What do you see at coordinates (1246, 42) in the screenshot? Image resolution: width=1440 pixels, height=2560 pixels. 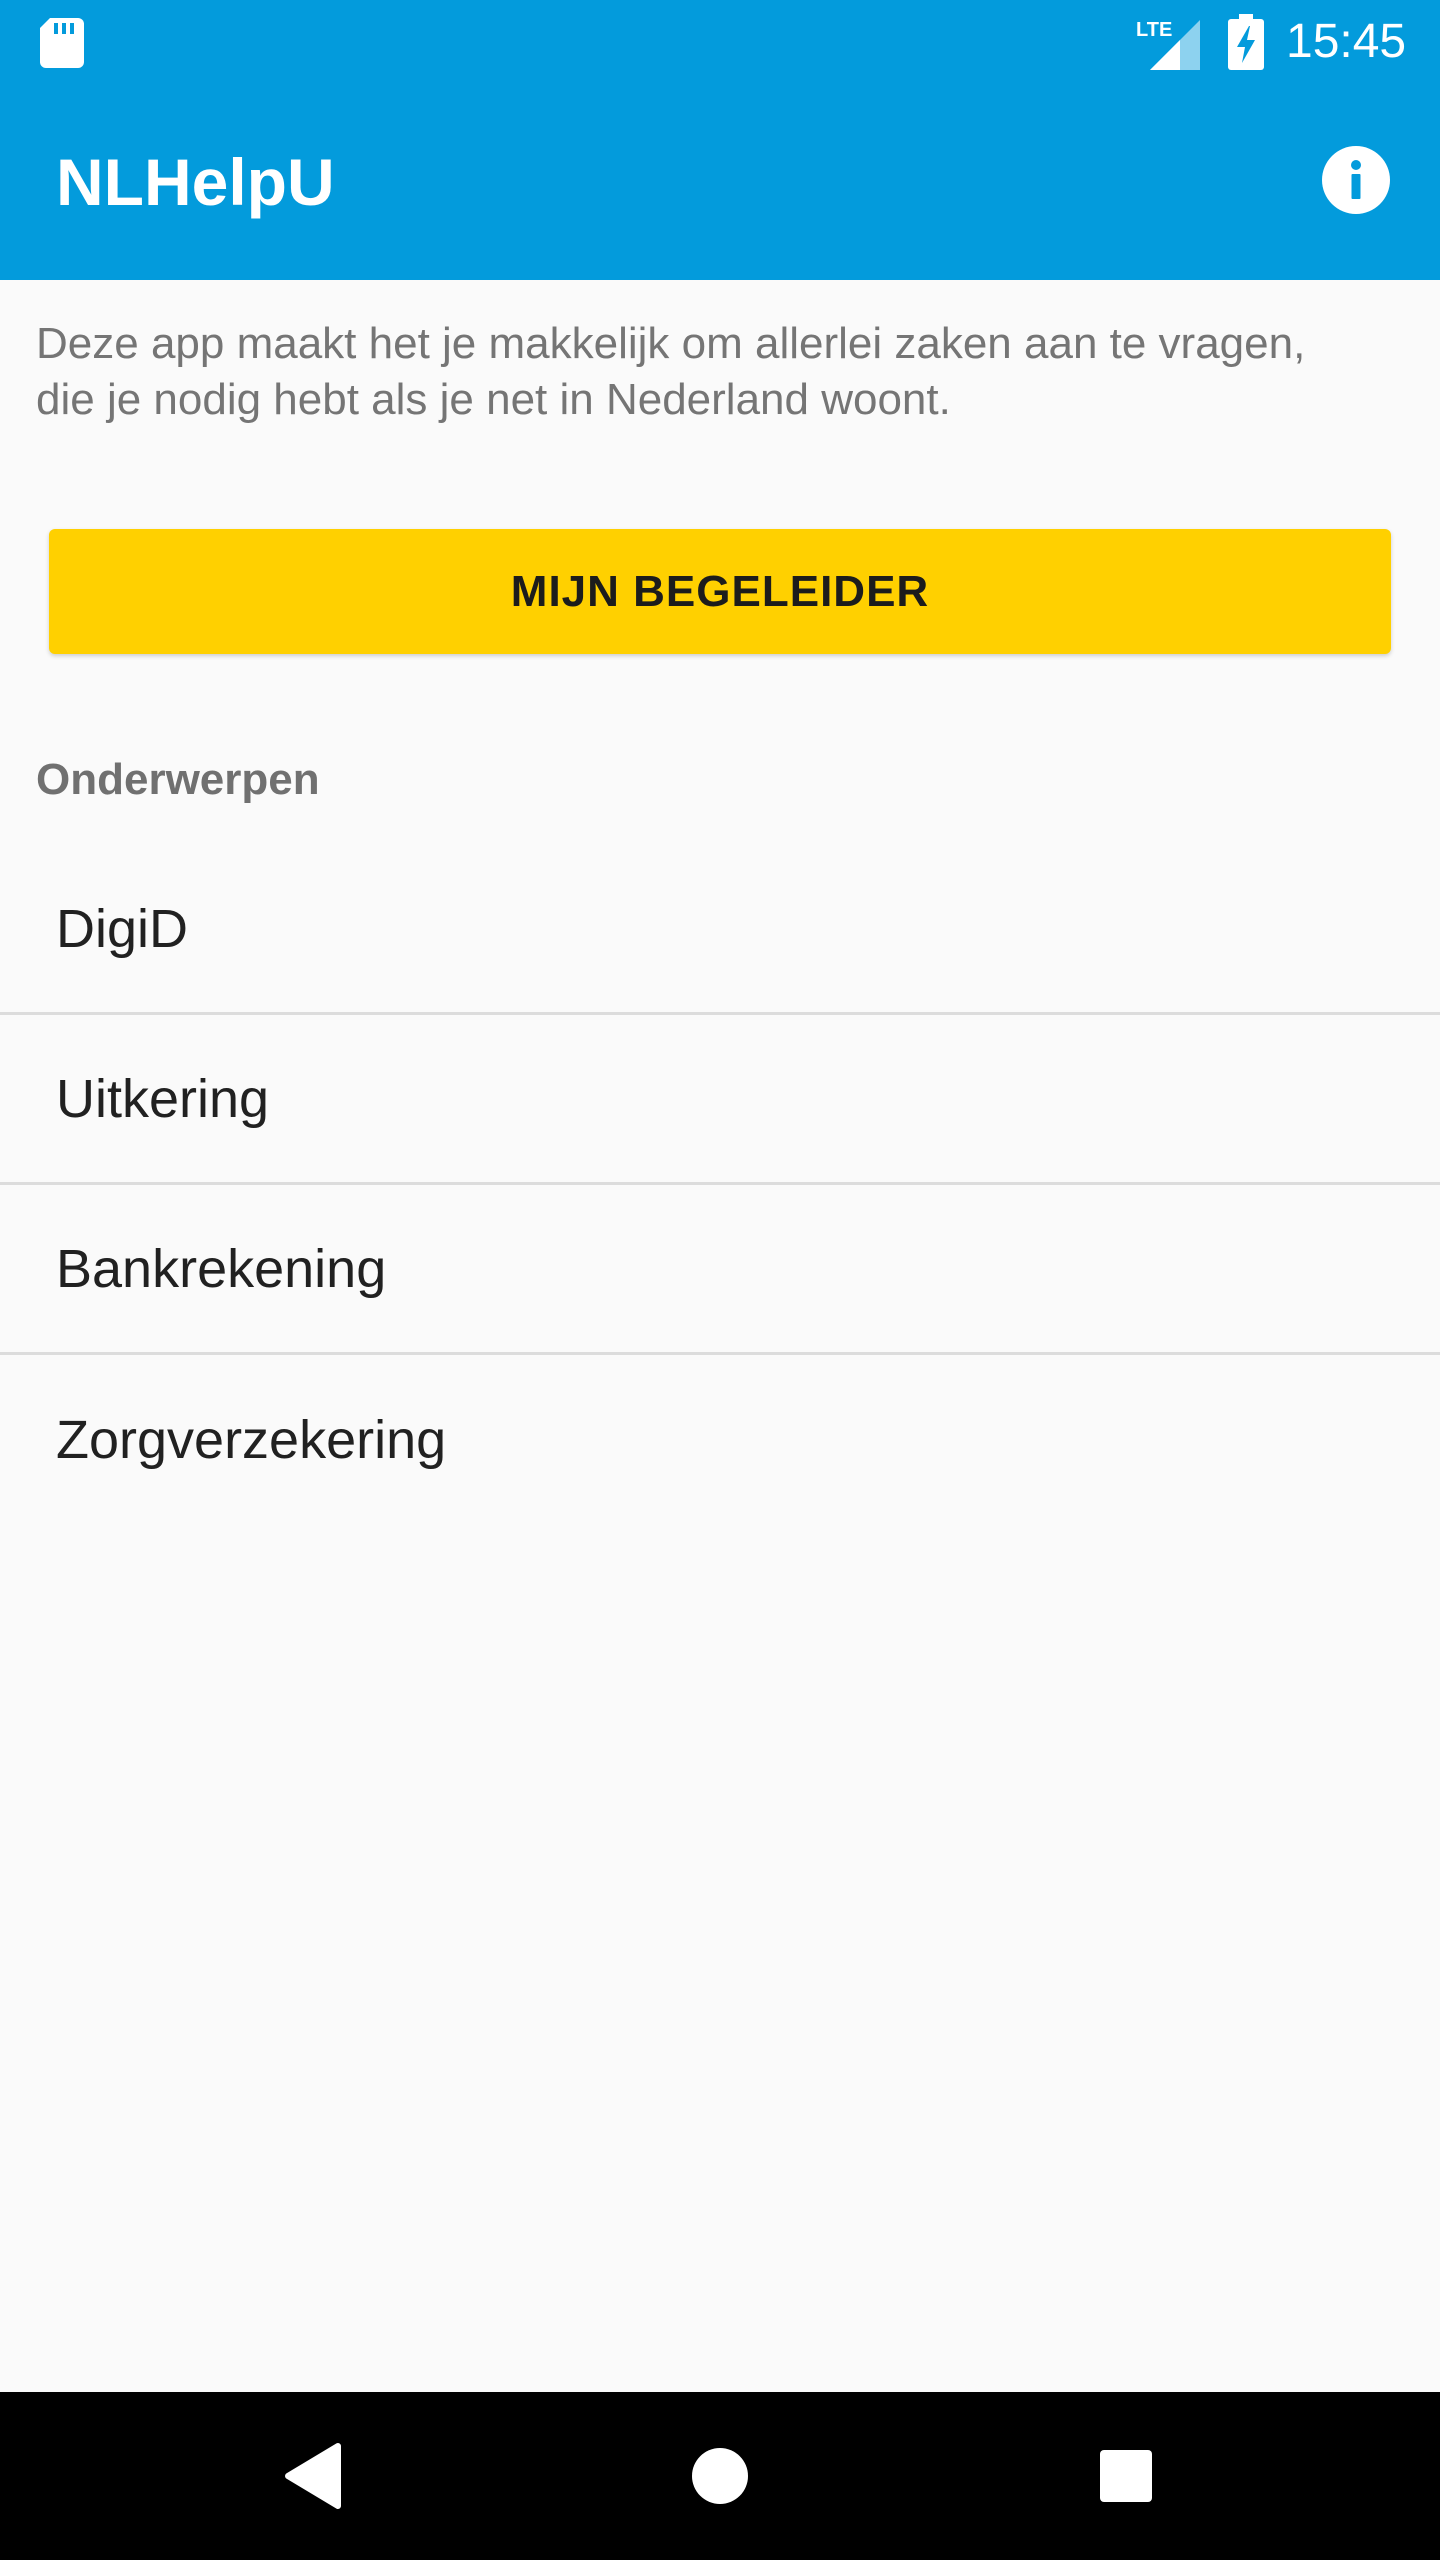 I see `battery-charging-icon` at bounding box center [1246, 42].